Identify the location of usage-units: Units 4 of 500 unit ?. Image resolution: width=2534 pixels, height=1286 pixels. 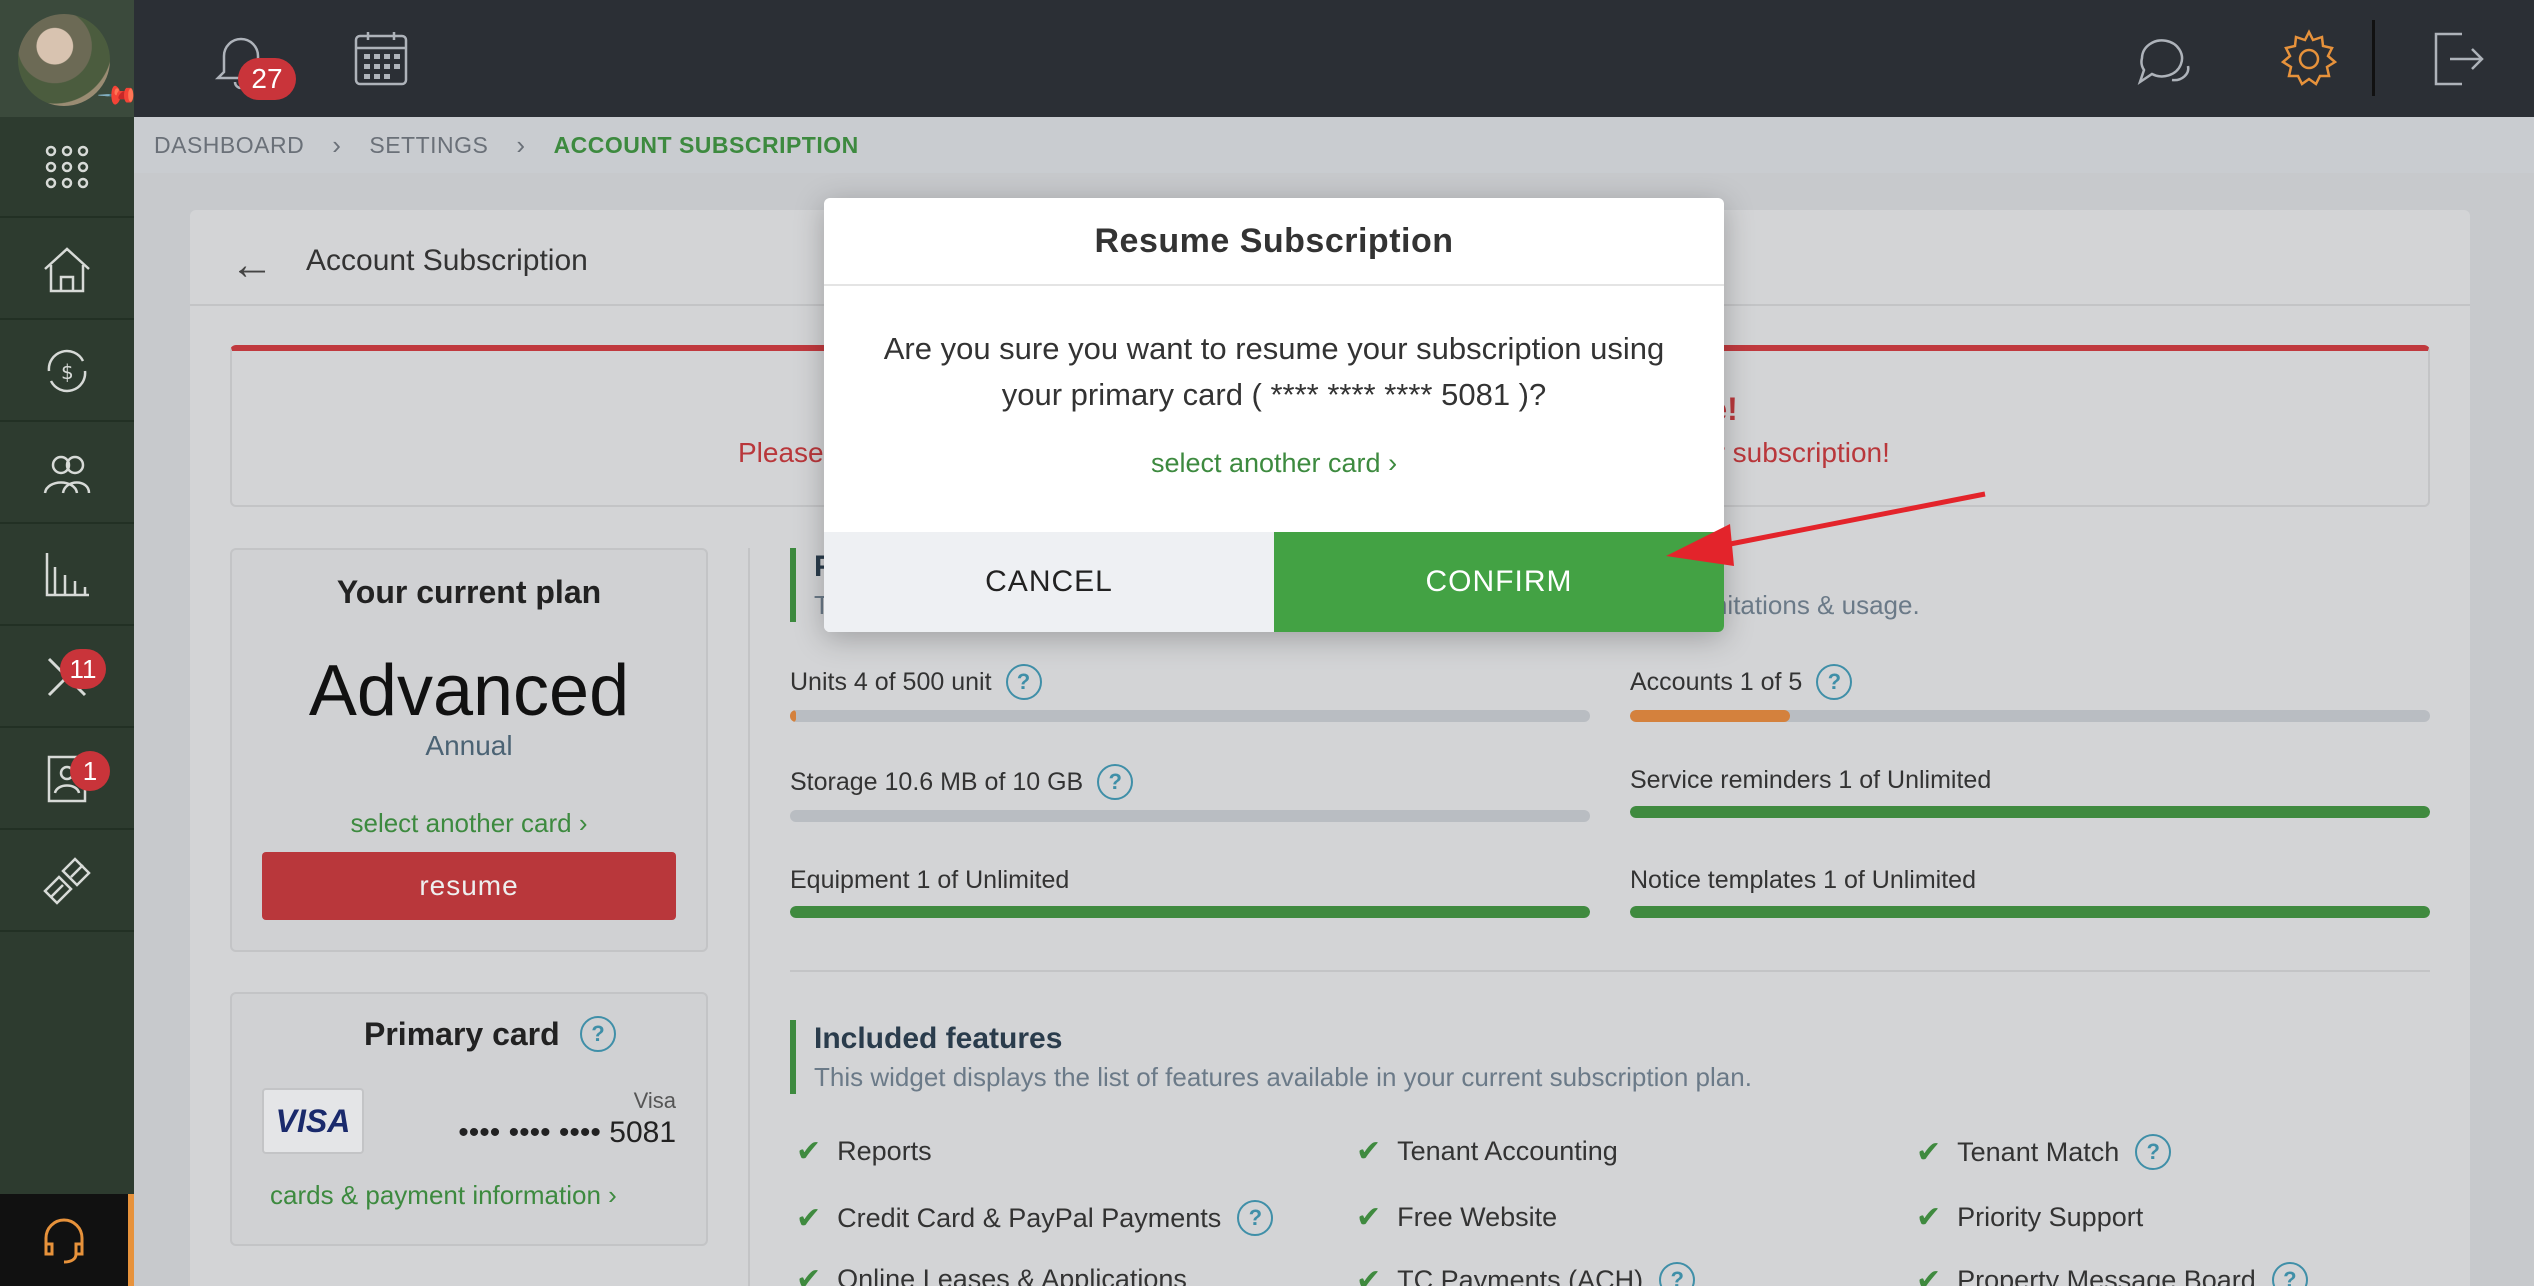
(916, 682).